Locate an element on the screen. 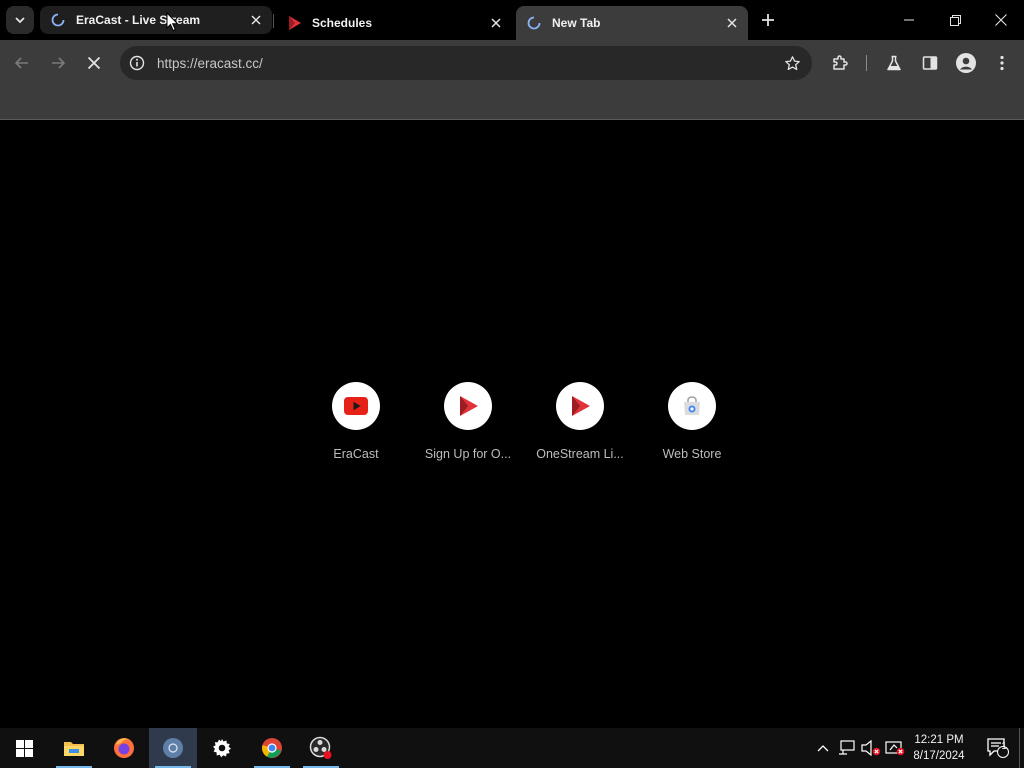 The width and height of the screenshot is (1024, 768). taskbar-chrome is located at coordinates (272, 748).